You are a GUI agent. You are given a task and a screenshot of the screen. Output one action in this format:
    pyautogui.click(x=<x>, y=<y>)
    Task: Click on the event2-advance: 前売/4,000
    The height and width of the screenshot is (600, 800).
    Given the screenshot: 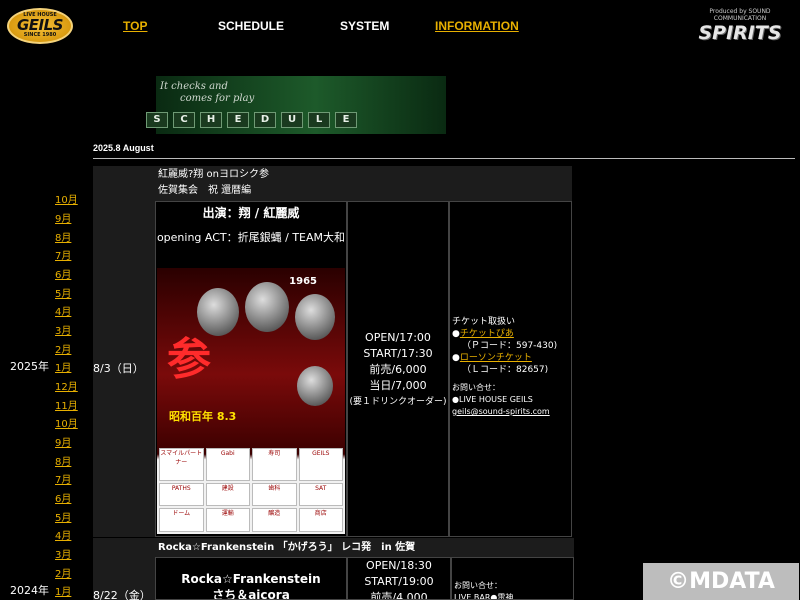 What is the action you would take?
    pyautogui.click(x=399, y=595)
    